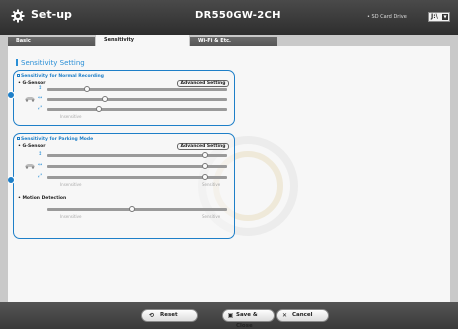 This screenshot has width=458, height=329. What do you see at coordinates (104, 99) in the screenshot?
I see `g-sensor-y-knob` at bounding box center [104, 99].